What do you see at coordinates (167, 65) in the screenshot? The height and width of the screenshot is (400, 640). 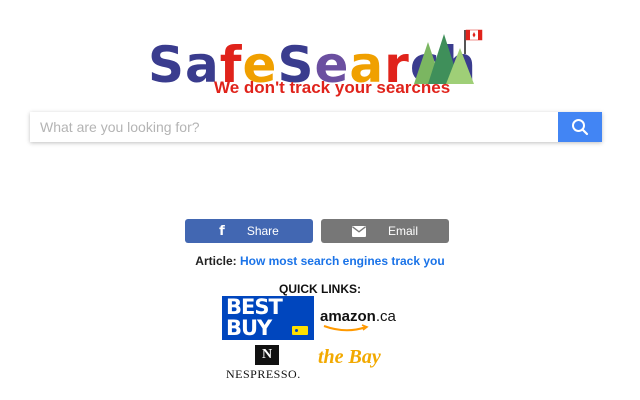 I see `logo-letter: S` at bounding box center [167, 65].